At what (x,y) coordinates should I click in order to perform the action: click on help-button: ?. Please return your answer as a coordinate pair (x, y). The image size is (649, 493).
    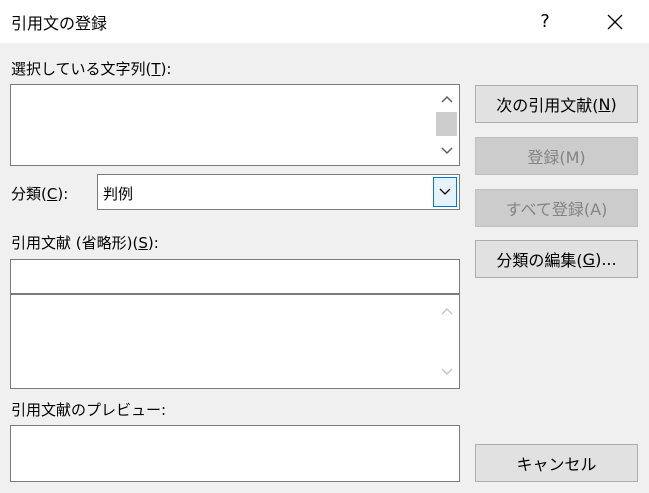
    Looking at the image, I should click on (545, 21).